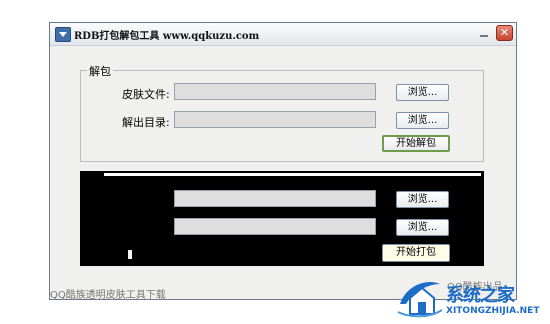 Image resolution: width=550 pixels, height=324 pixels. I want to click on window-title: RDB打包解包工具 www.qqkuzu.com, so click(167, 36).